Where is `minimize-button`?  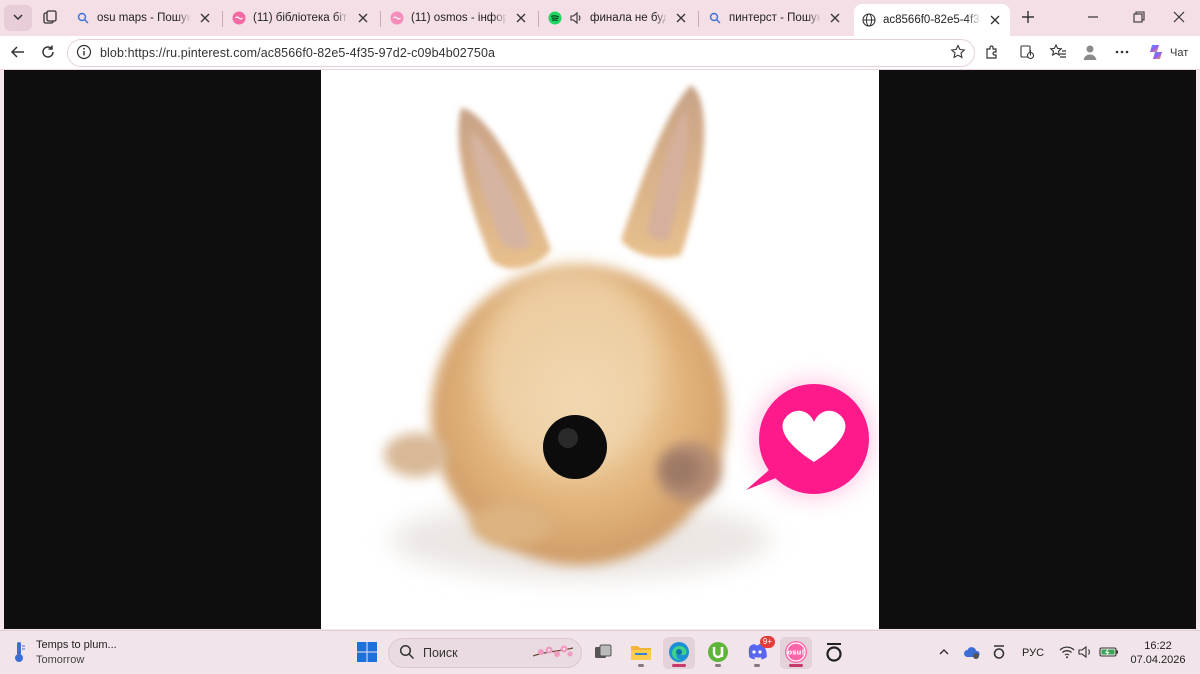
minimize-button is located at coordinates (1093, 18).